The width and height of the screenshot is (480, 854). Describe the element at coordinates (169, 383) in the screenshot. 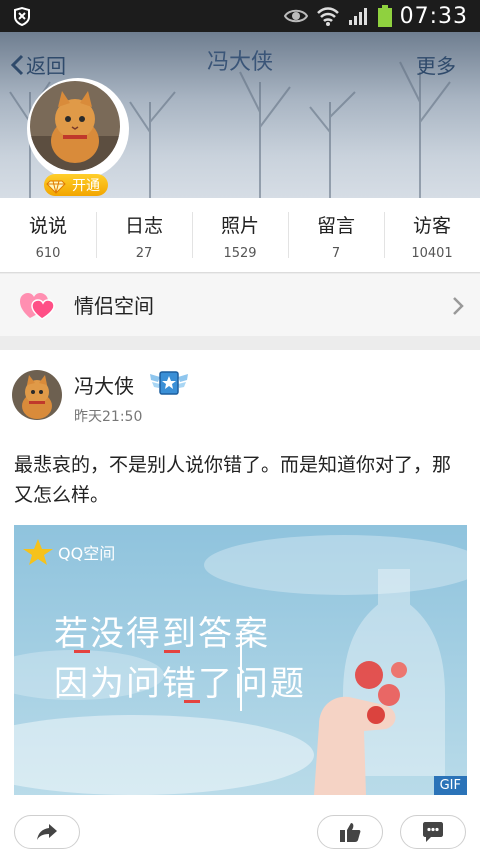

I see `vip-wings-badge-icon` at that location.